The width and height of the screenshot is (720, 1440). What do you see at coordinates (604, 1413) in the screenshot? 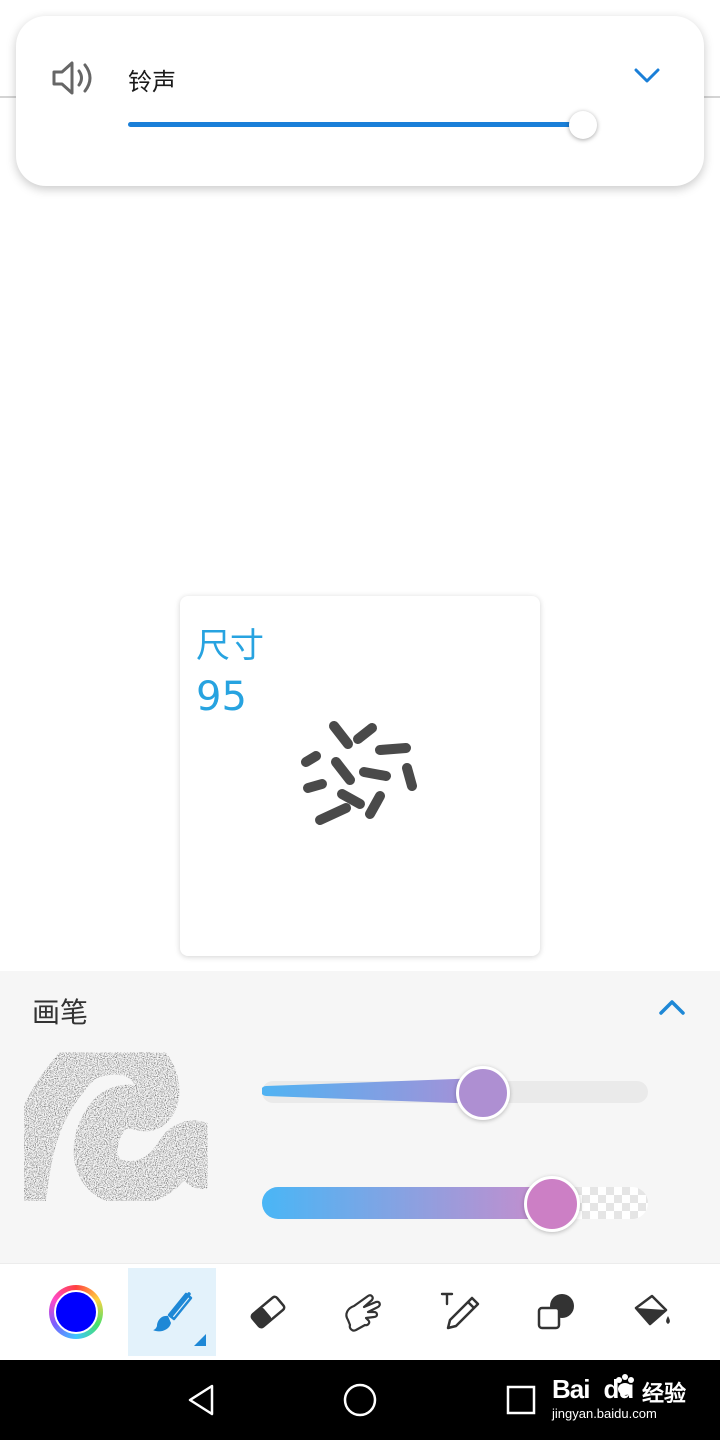
I see `watermark-url: jingyan.baidu.com` at bounding box center [604, 1413].